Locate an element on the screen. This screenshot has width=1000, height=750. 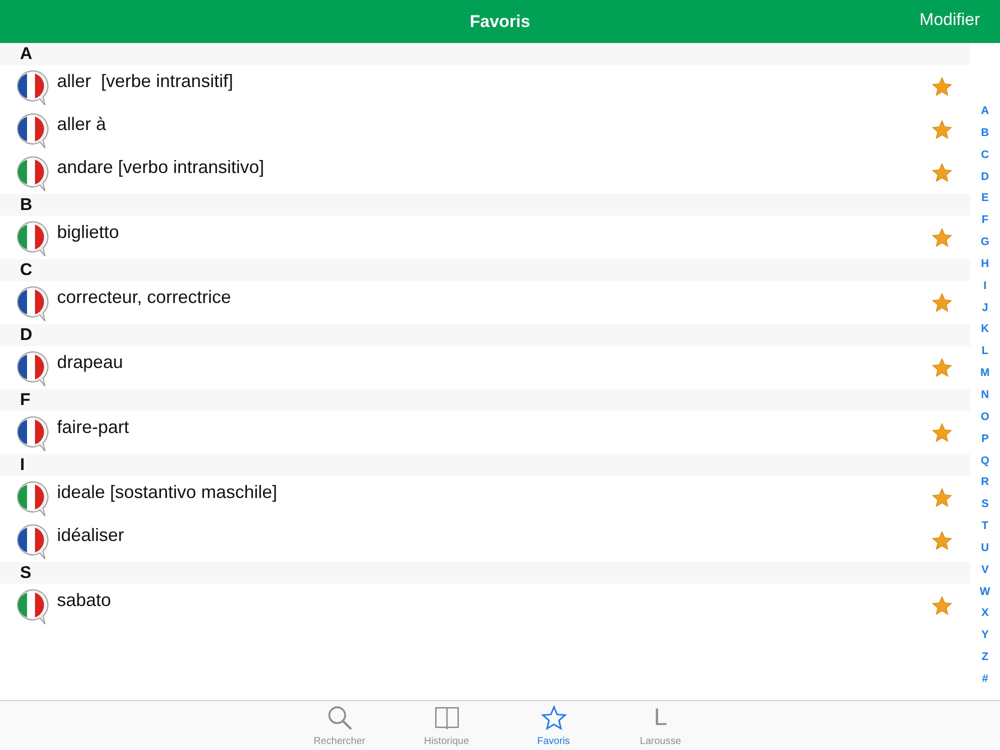
search-icon is located at coordinates (339, 718).